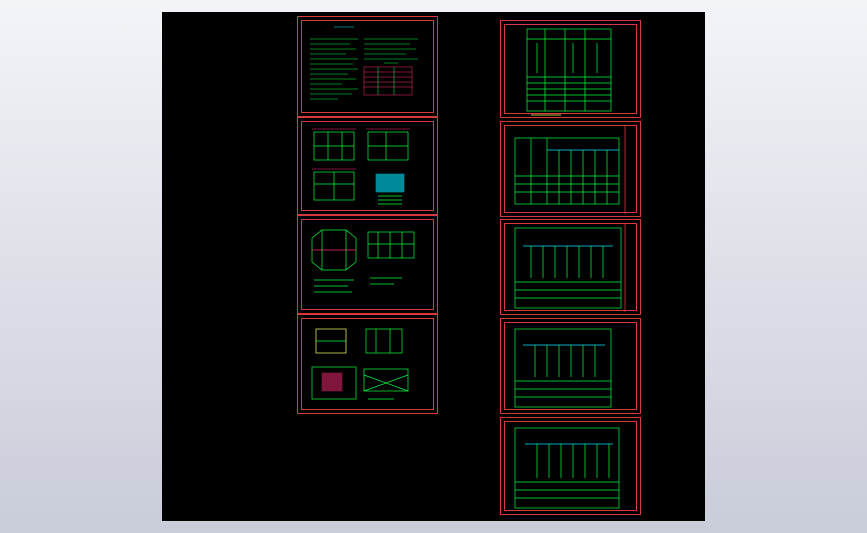 The width and height of the screenshot is (867, 533). I want to click on sheet-system-diagram, so click(570, 69).